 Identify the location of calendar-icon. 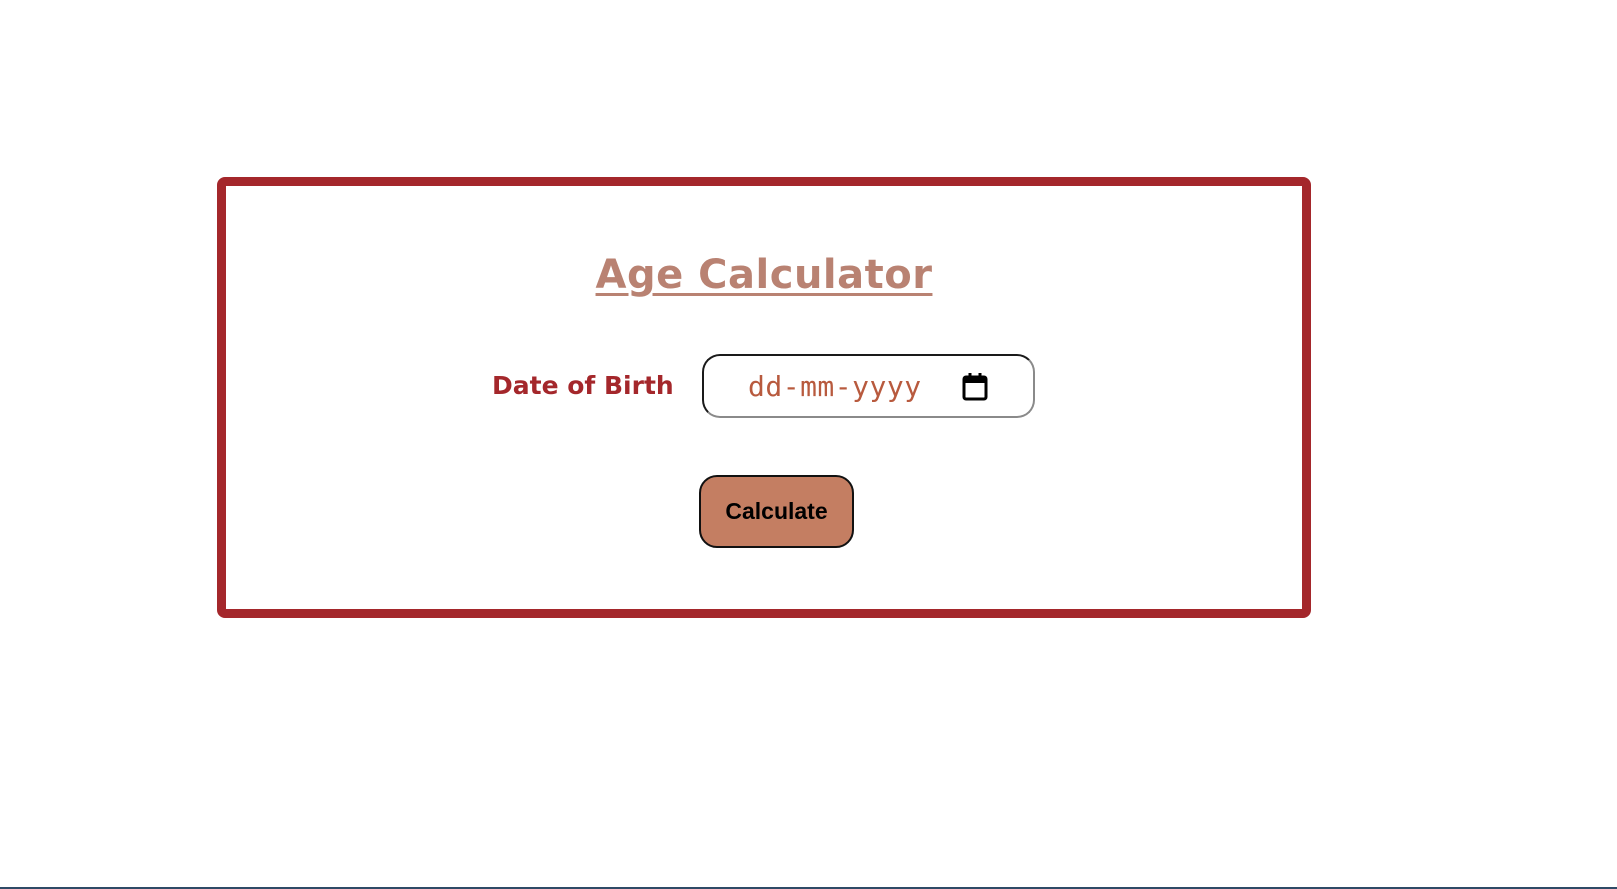
(975, 387).